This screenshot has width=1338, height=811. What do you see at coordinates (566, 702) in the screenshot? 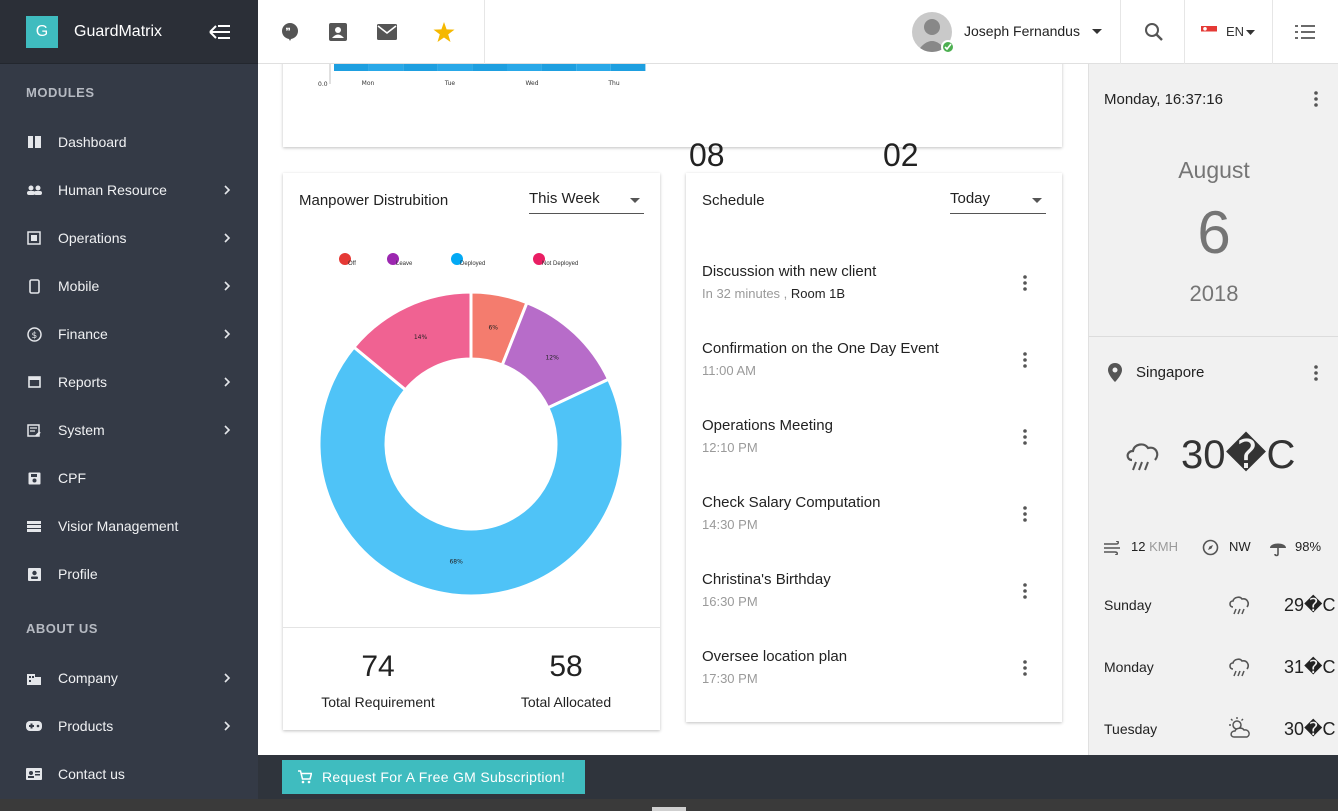
I see `total-allocated-label: Total Allocated` at bounding box center [566, 702].